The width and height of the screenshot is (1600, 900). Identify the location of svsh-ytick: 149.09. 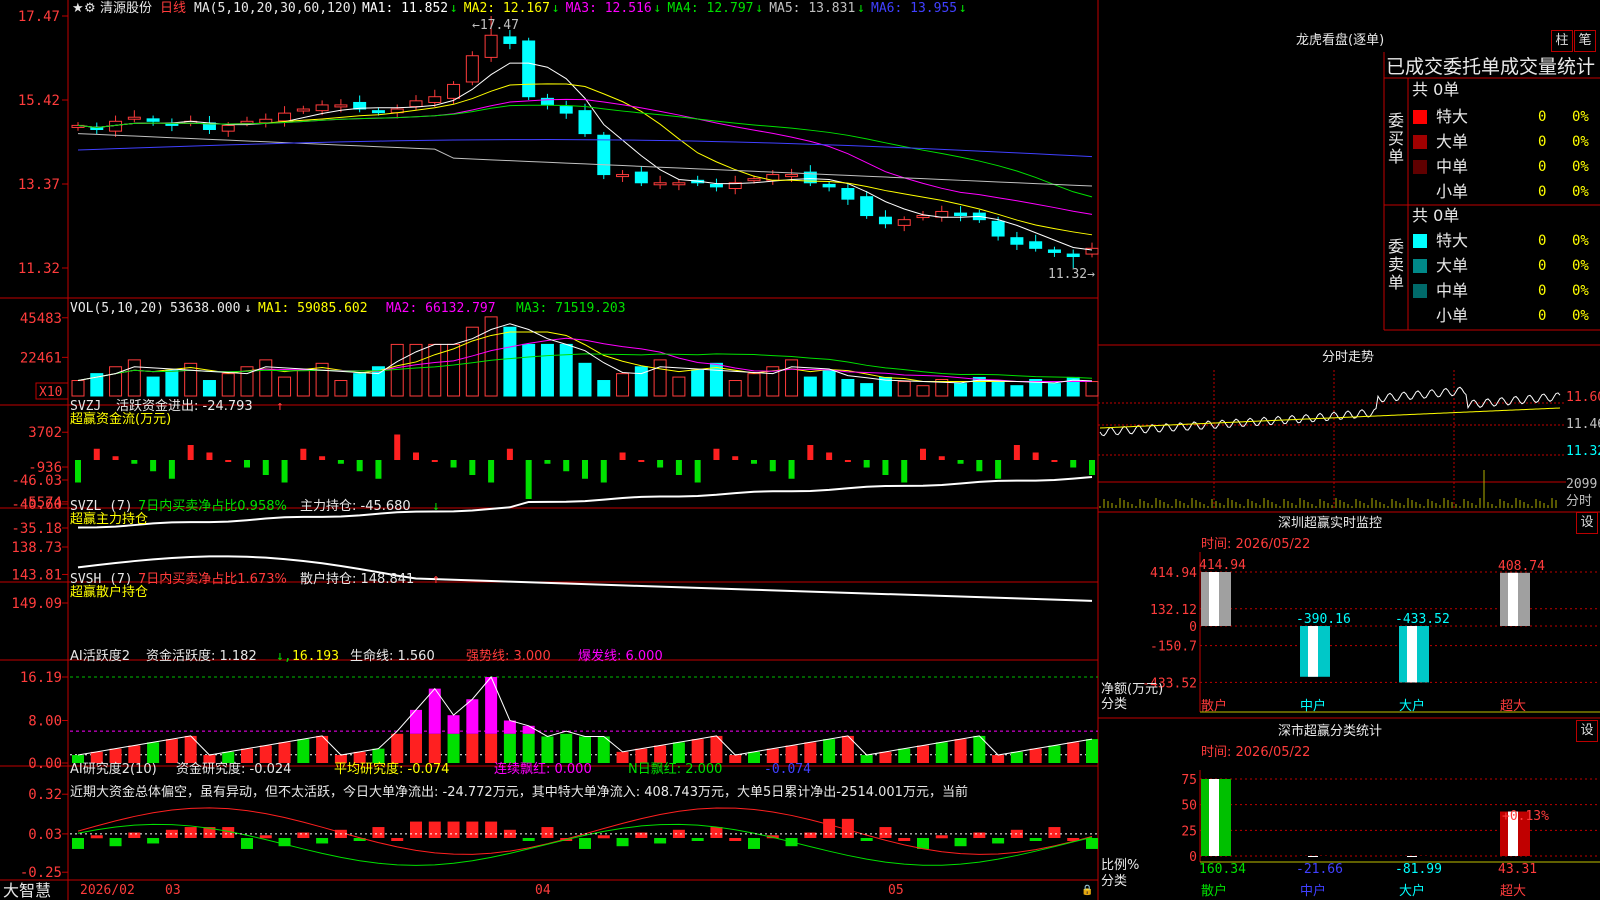
(36, 604).